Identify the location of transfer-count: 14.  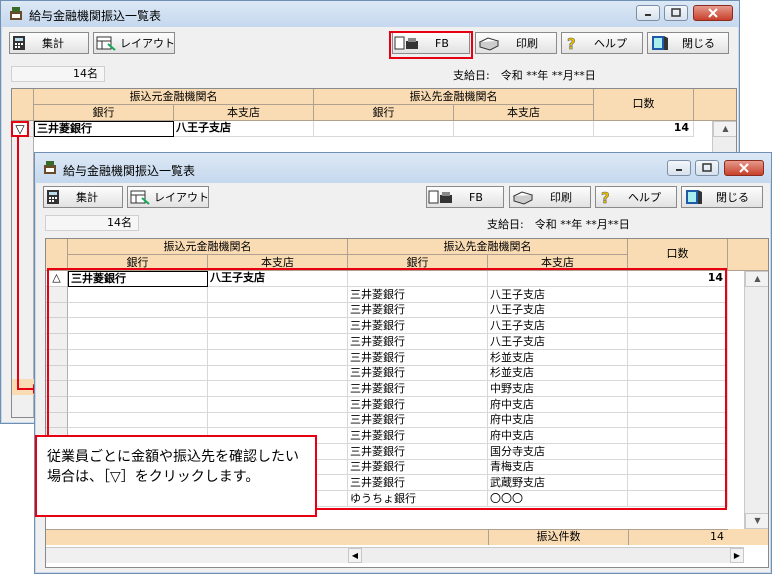
(678, 537).